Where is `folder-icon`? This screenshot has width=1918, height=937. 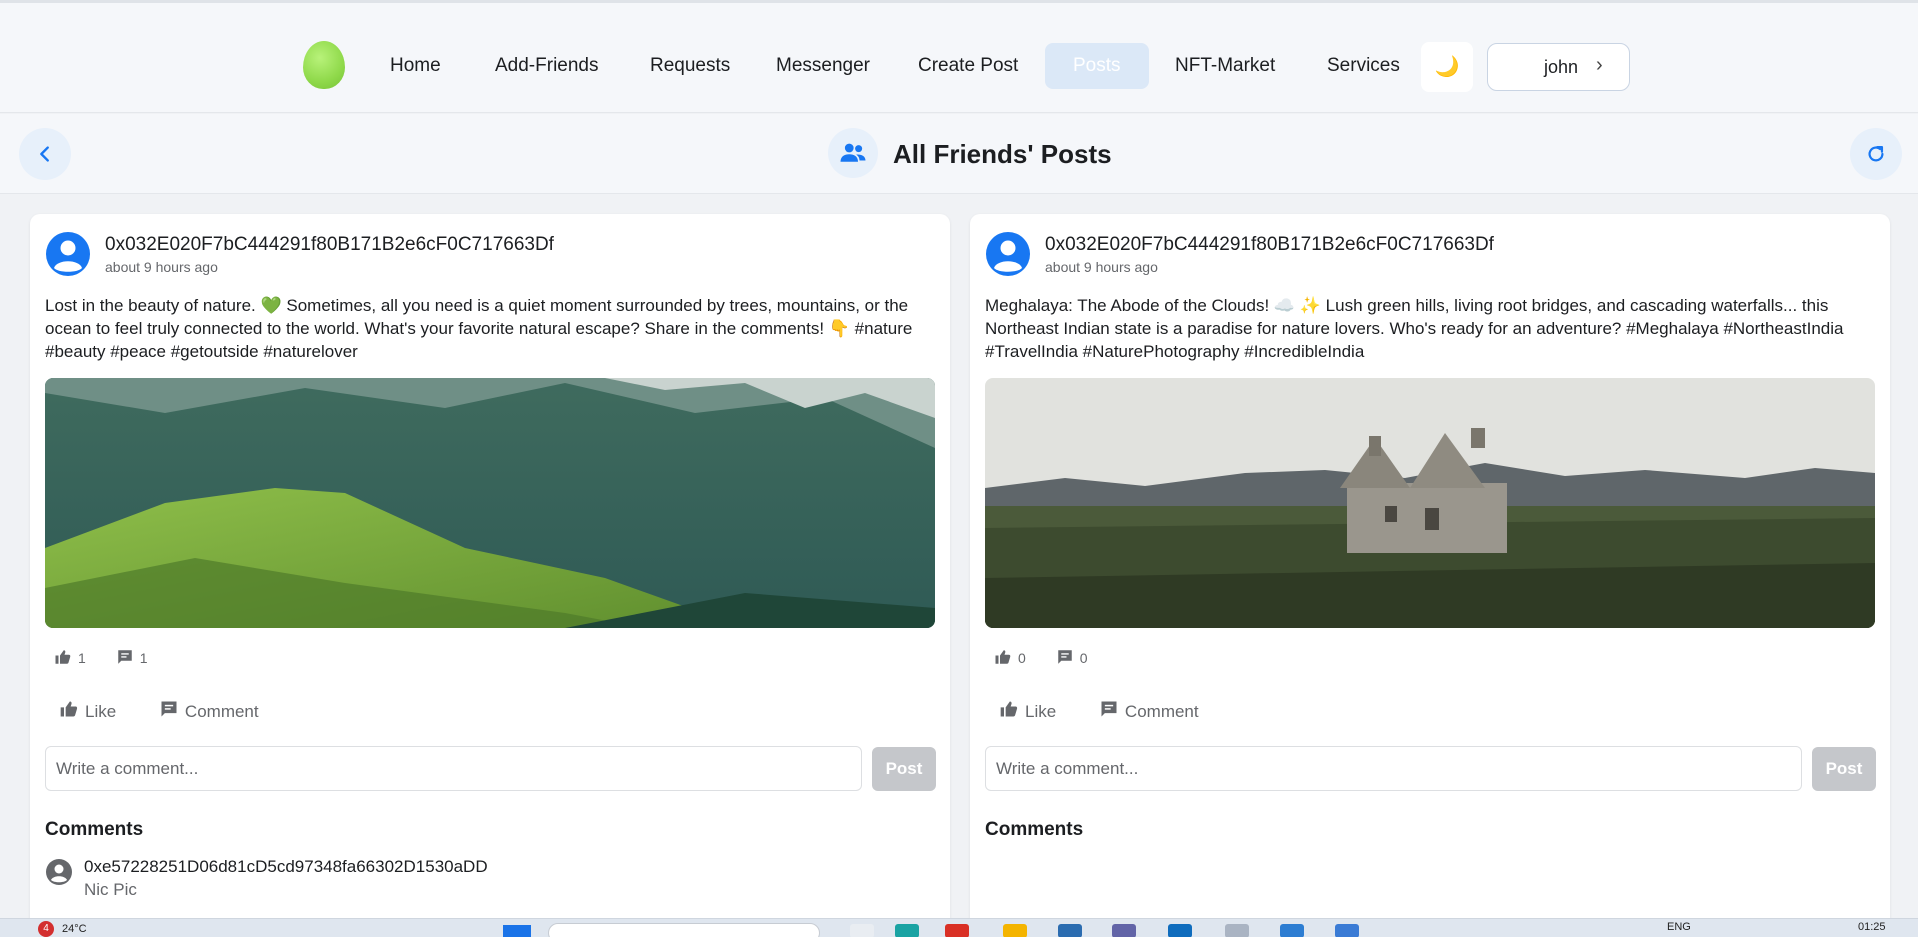 folder-icon is located at coordinates (1015, 930).